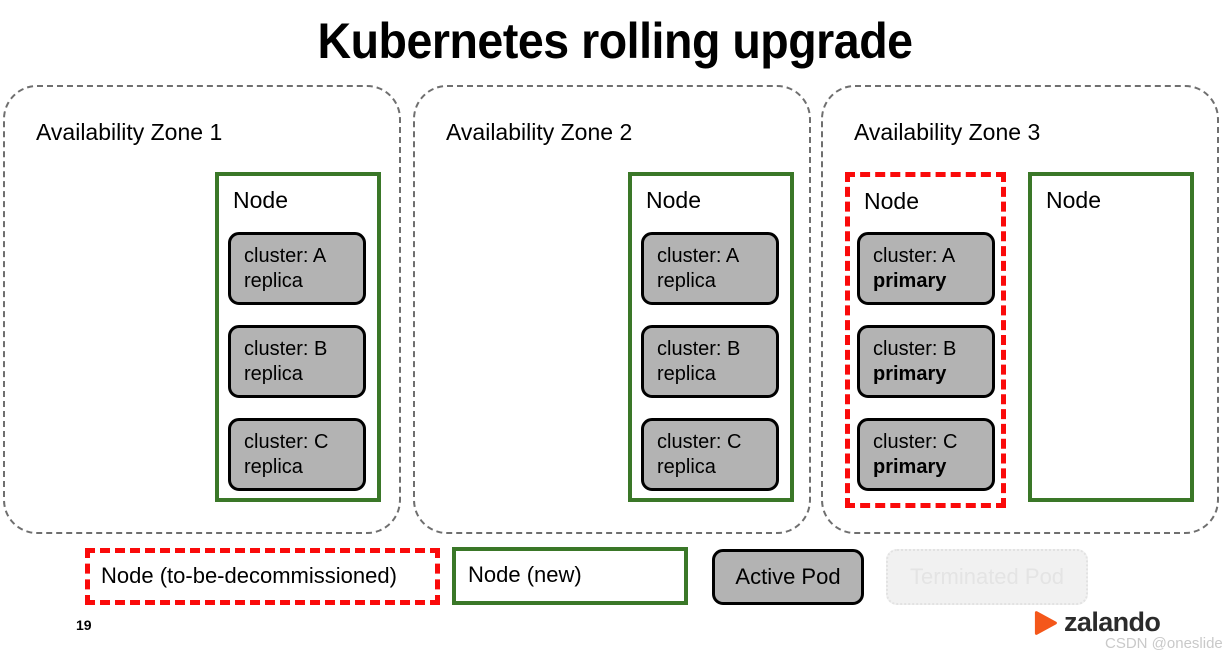  I want to click on zalando-triangle-icon, so click(1045, 622).